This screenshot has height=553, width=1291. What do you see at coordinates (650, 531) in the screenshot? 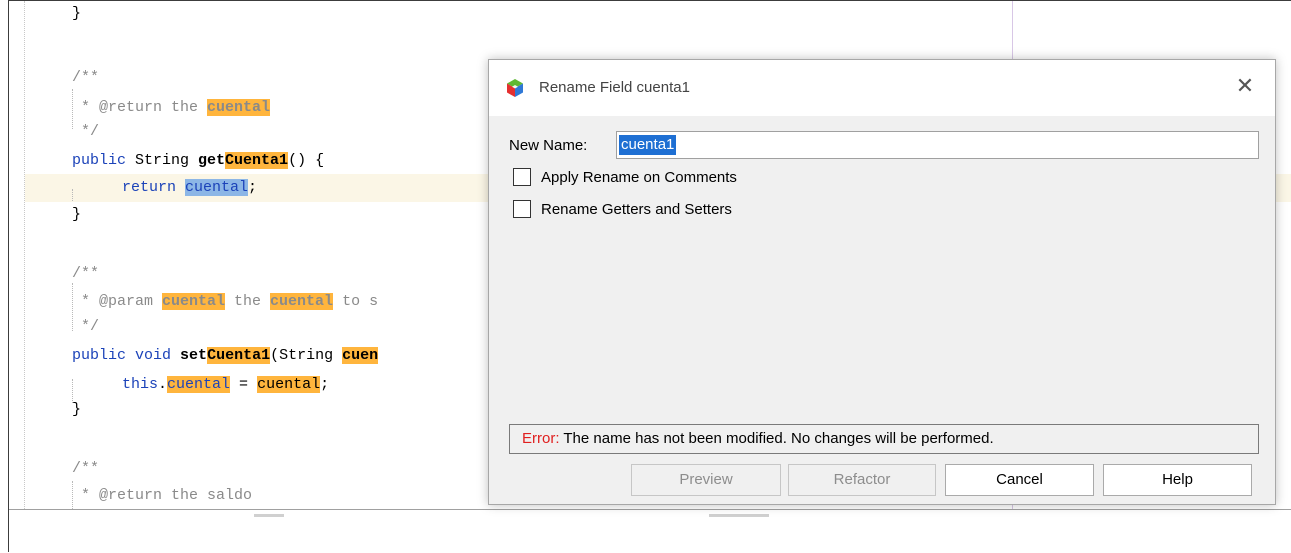
I see `editor-bottom-bar` at bounding box center [650, 531].